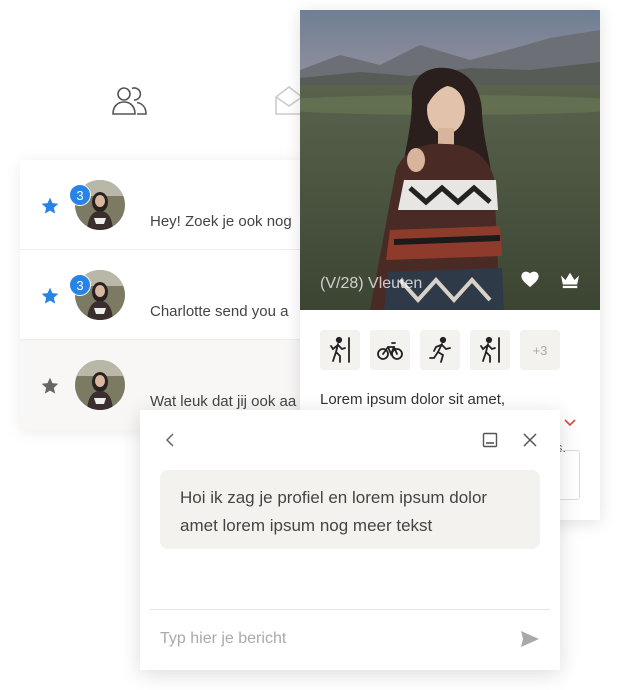 The image size is (620, 690). Describe the element at coordinates (223, 401) in the screenshot. I see `conversation-preview: Wat leuk dat jij ook aa` at that location.